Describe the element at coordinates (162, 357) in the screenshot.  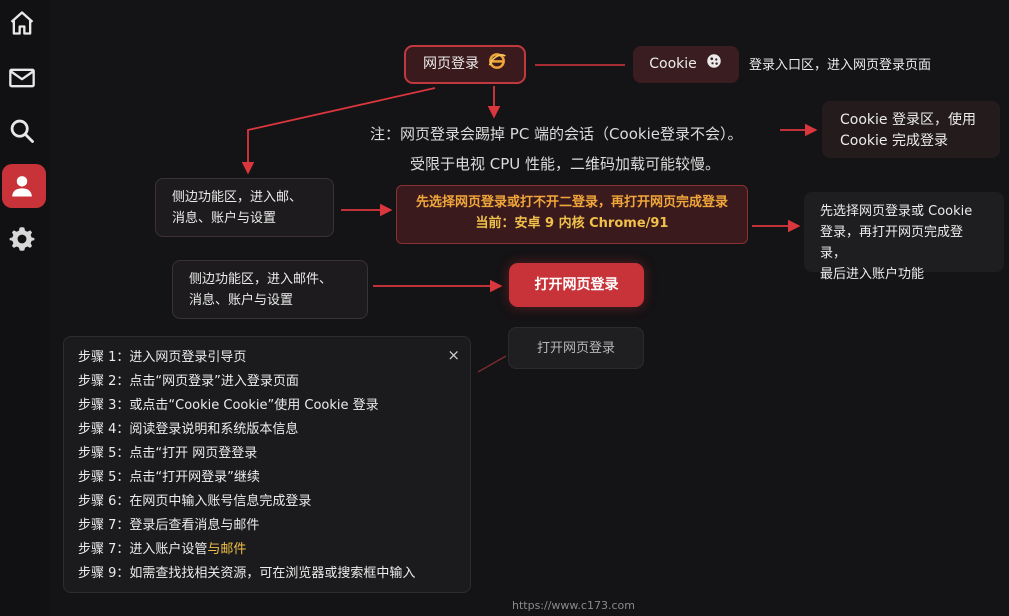
I see `step-item: 步骤 1：进入网页登录引导页` at that location.